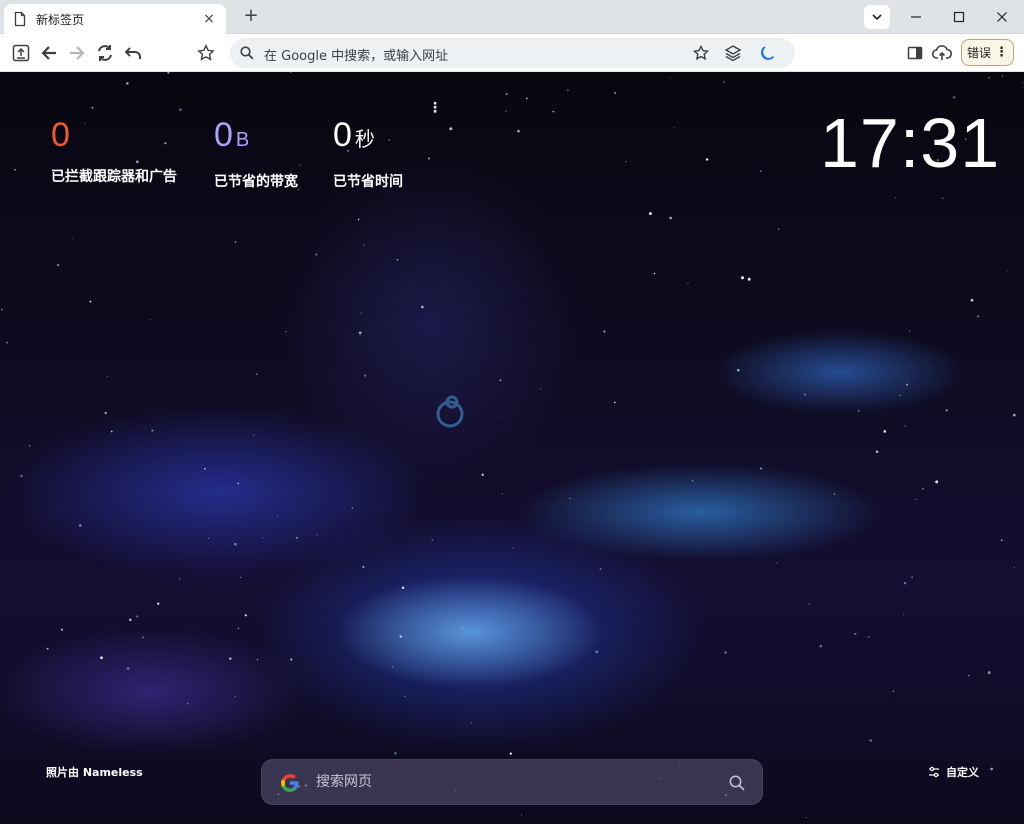 The image size is (1024, 824). I want to click on bookmark-page-button, so click(206, 53).